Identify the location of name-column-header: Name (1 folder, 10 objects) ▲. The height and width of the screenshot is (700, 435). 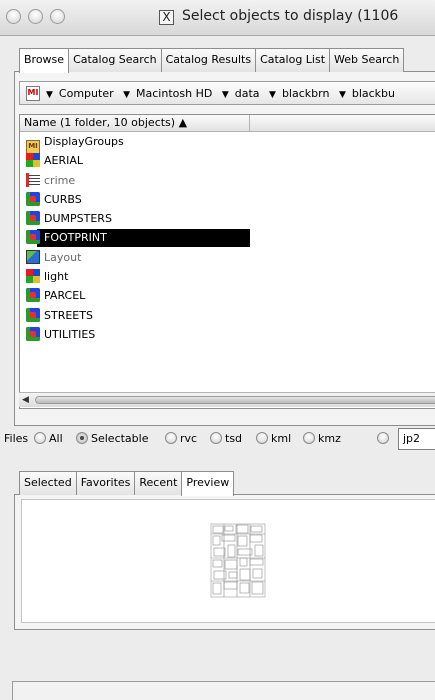
(135, 123).